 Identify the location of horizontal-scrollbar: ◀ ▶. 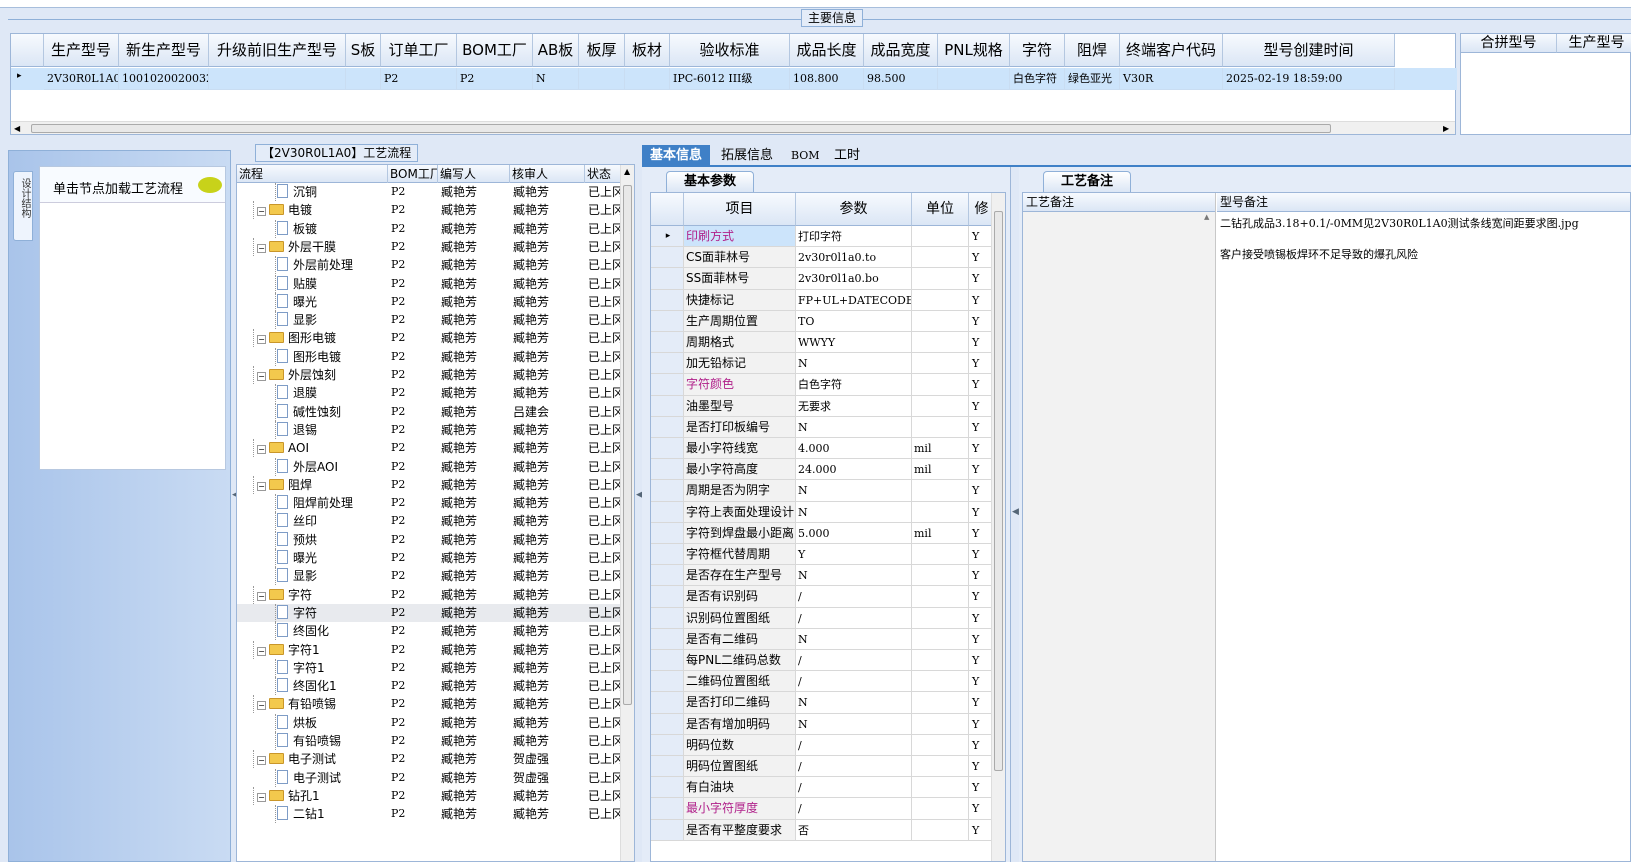
(733, 127).